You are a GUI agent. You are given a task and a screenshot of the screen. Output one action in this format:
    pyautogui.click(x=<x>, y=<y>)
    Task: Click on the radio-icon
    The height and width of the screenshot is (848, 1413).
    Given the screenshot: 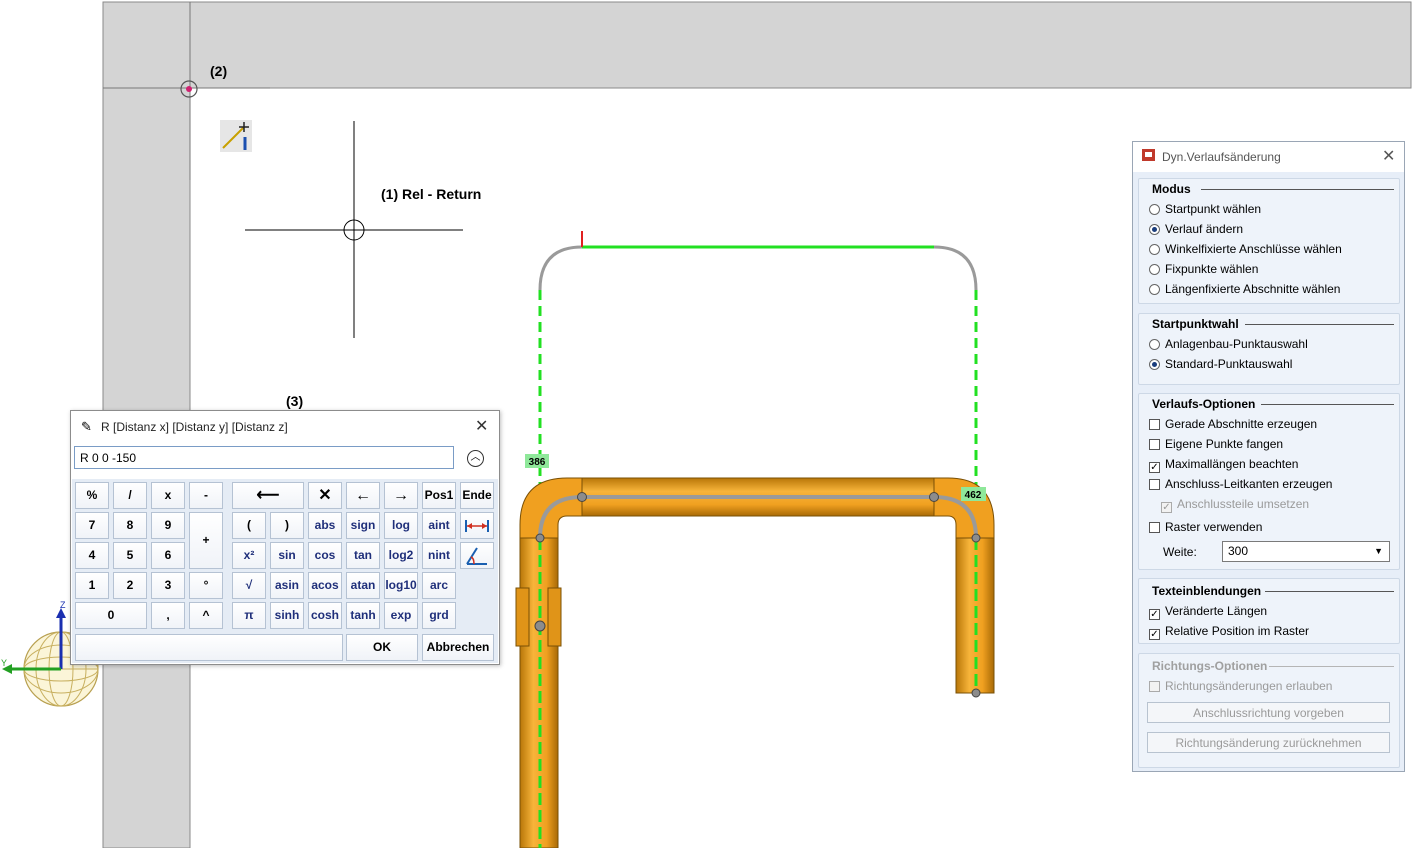 What is the action you would take?
    pyautogui.click(x=1154, y=249)
    